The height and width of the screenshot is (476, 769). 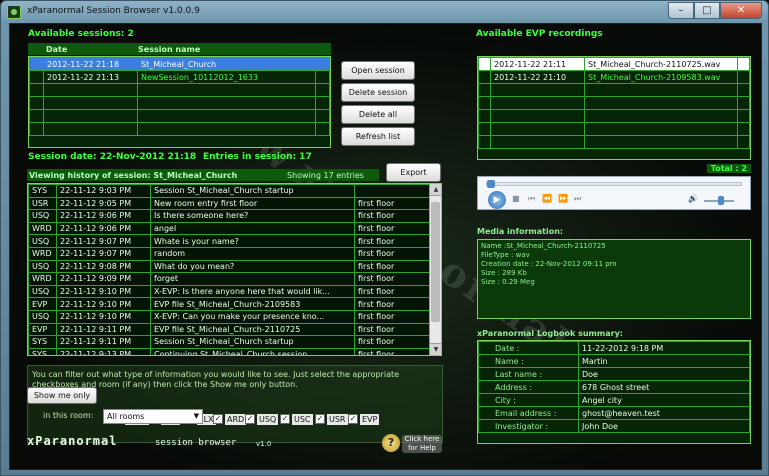 What do you see at coordinates (296, 419) in the screenshot?
I see `filter-checkbox-usc: ✓ USC` at bounding box center [296, 419].